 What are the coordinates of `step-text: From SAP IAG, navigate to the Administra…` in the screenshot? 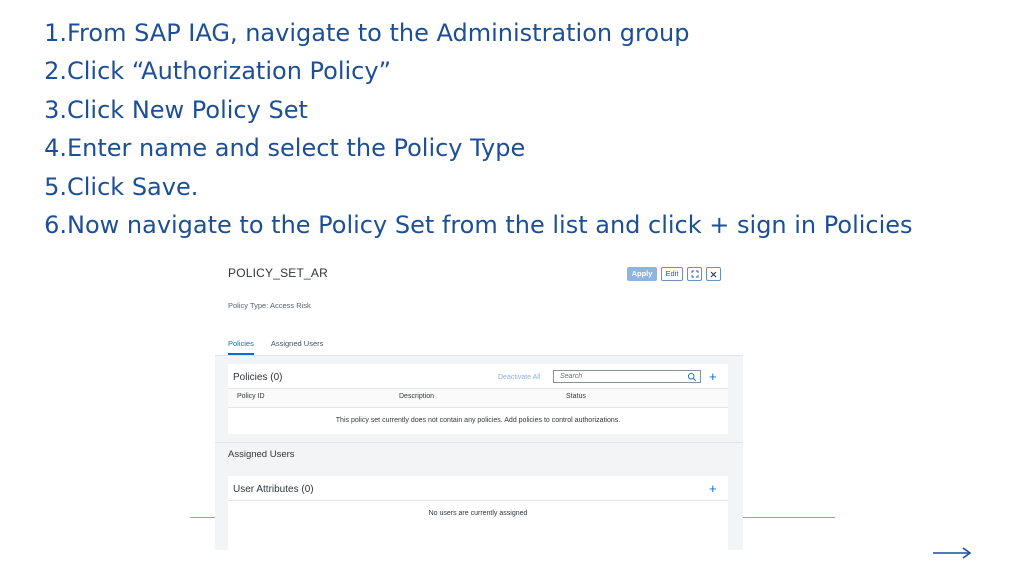 It's located at (378, 33).